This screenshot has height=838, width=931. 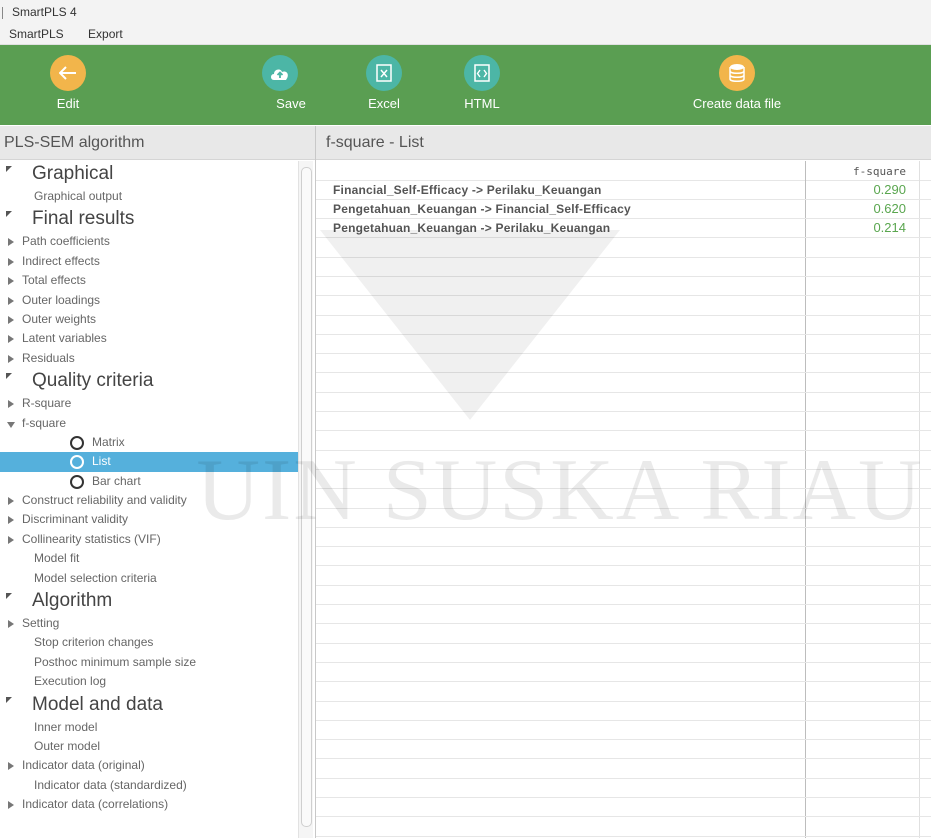 I want to click on tree-item-f-square: f-square, so click(x=149, y=423).